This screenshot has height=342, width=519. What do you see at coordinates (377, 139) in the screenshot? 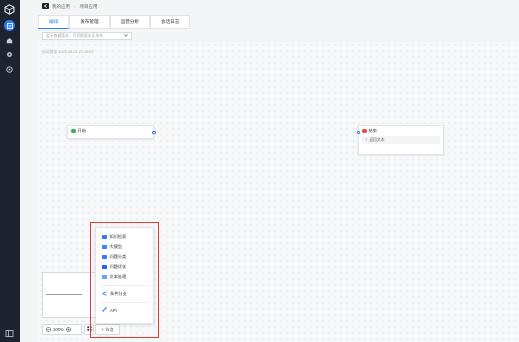
I see `end-node-field-label: 返回文本` at bounding box center [377, 139].